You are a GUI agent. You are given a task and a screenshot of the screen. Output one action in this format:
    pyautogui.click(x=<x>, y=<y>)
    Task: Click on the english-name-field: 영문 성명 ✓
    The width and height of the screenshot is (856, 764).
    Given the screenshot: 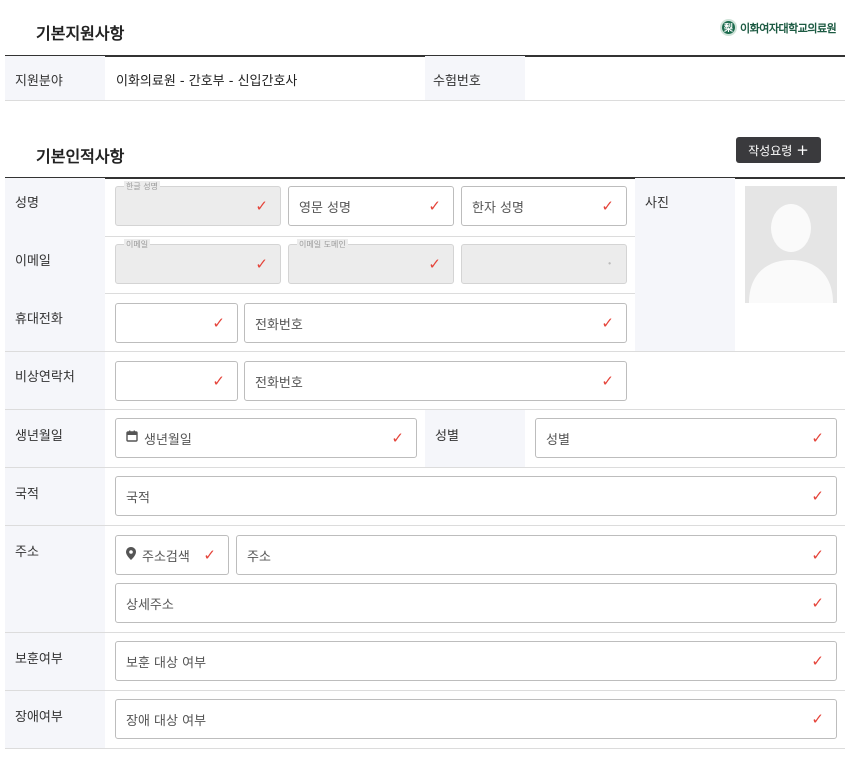 What is the action you would take?
    pyautogui.click(x=371, y=206)
    